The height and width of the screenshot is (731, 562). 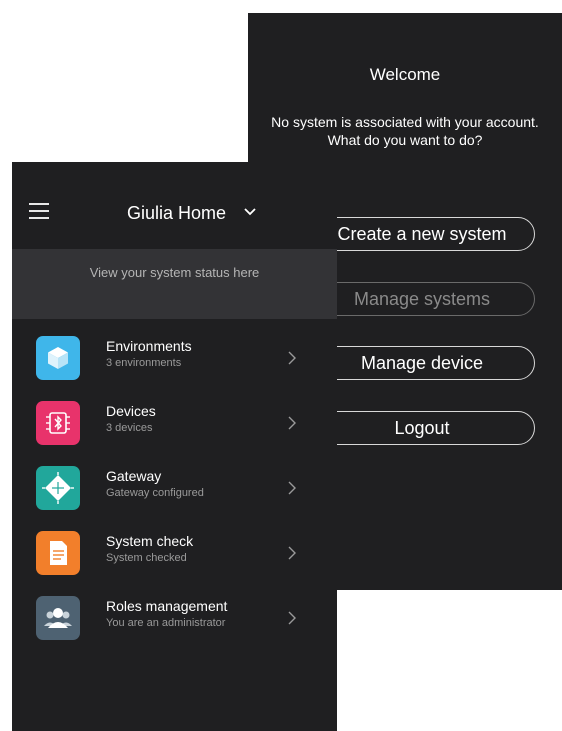 What do you see at coordinates (39, 211) in the screenshot?
I see `hamburger-icon` at bounding box center [39, 211].